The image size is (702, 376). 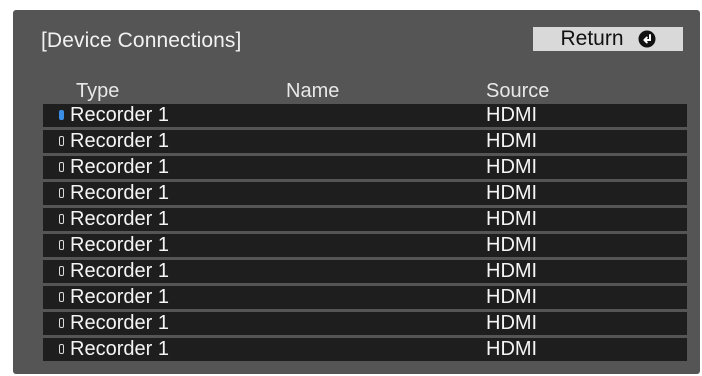 What do you see at coordinates (98, 91) in the screenshot?
I see `column-header-type: Type` at bounding box center [98, 91].